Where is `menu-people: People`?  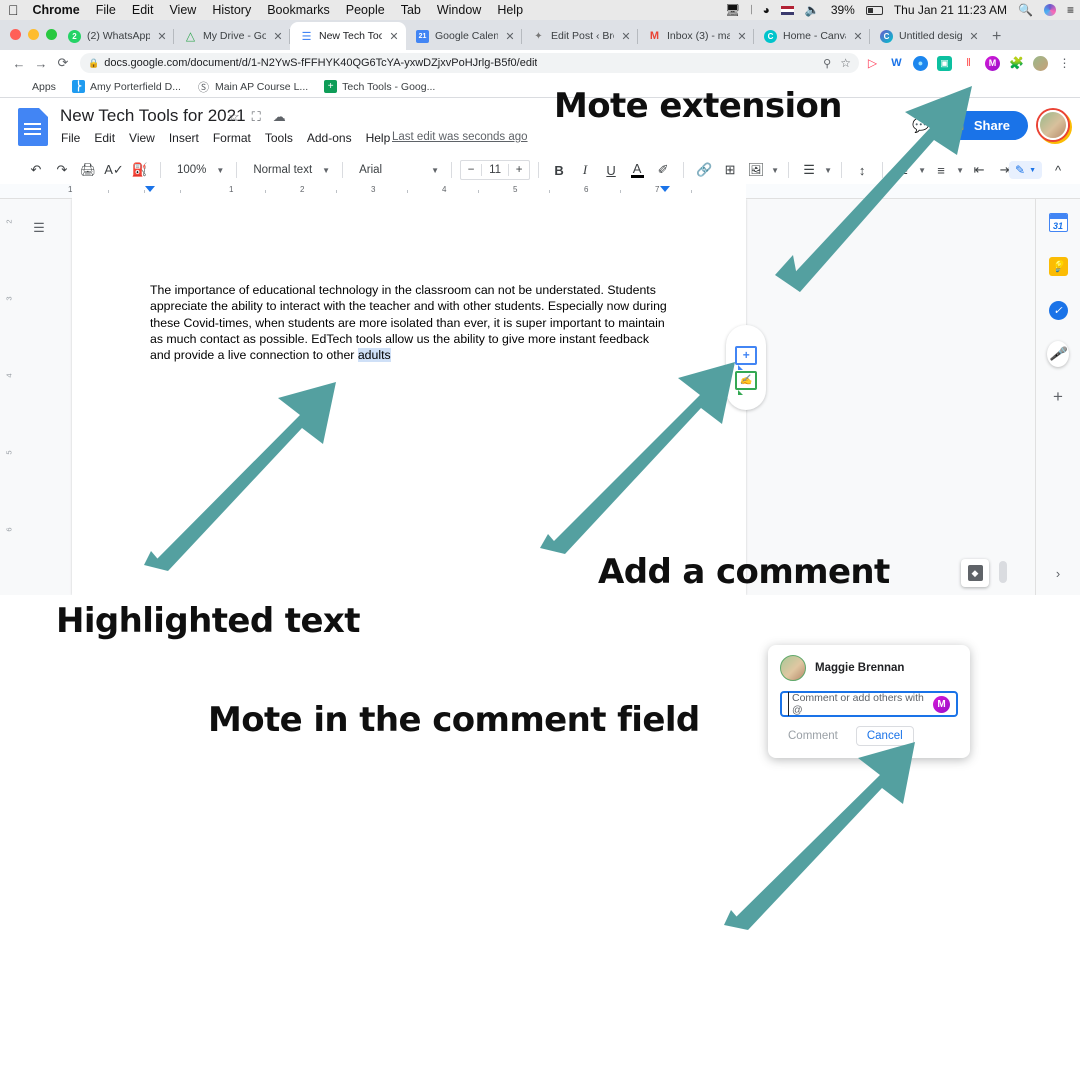
menu-people: People is located at coordinates (365, 10).